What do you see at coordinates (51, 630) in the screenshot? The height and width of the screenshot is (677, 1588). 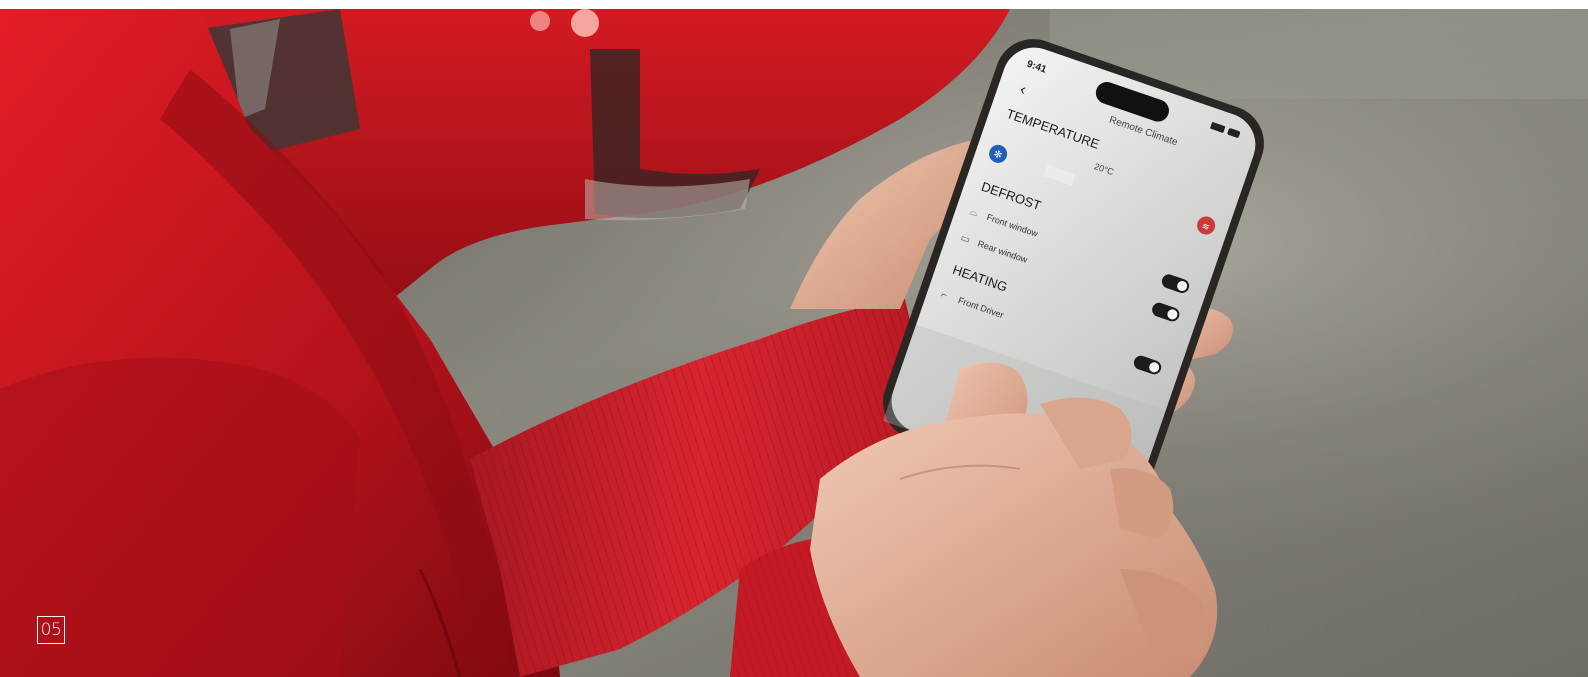 I see `slide-number: 05` at bounding box center [51, 630].